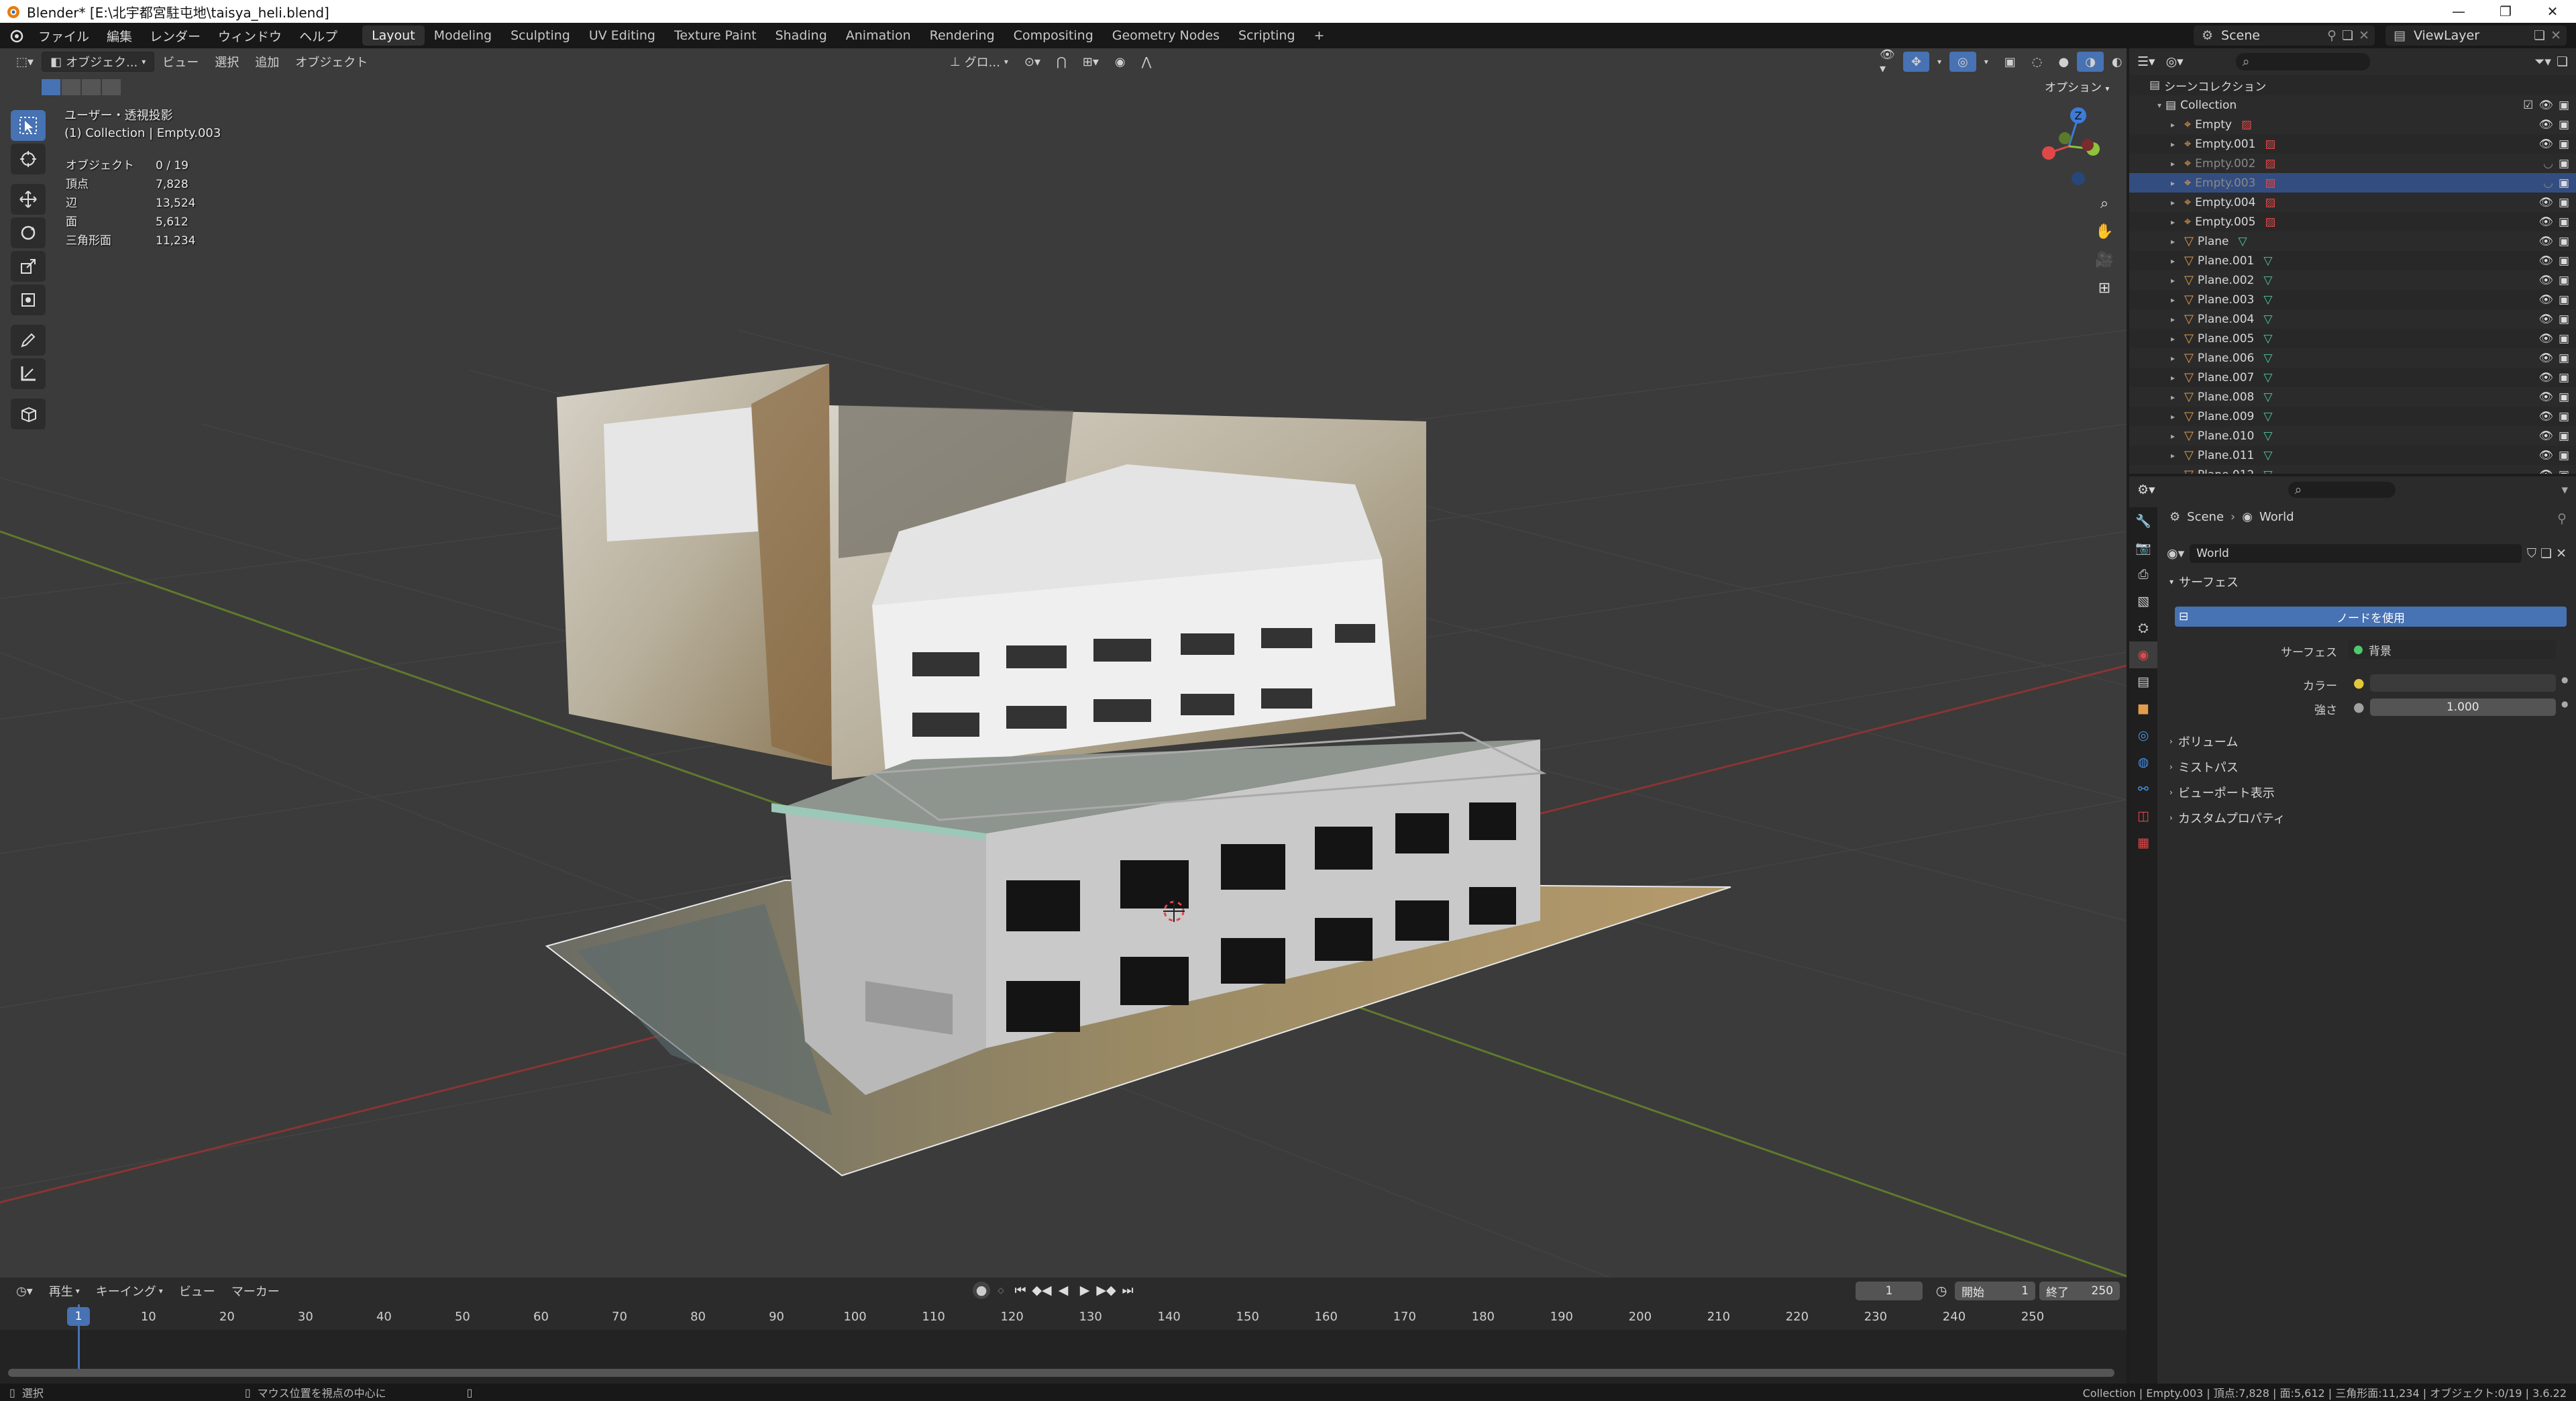 The width and height of the screenshot is (2576, 1401). Describe the element at coordinates (801, 35) in the screenshot. I see `tab-shading: Shading` at that location.